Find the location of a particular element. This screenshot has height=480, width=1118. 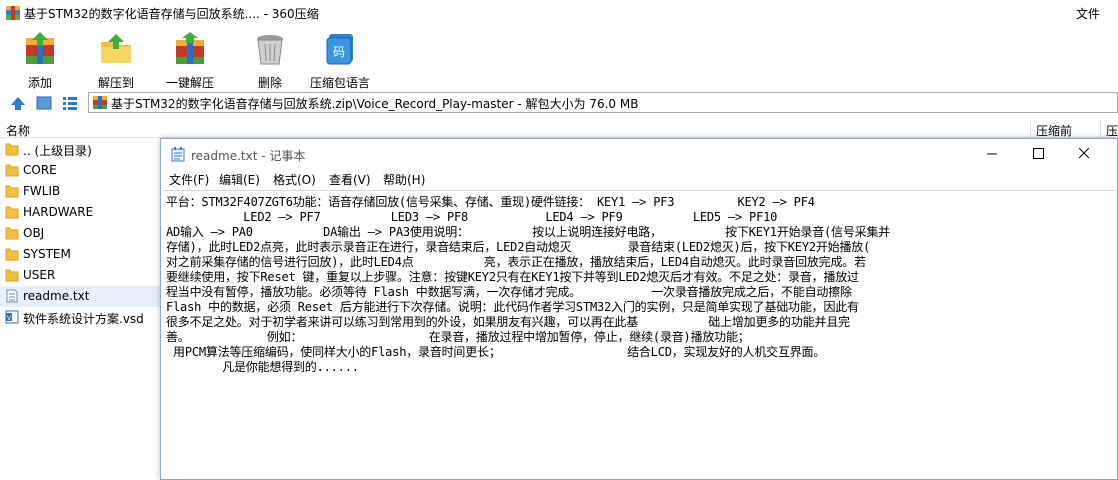

visio-file-icon: V is located at coordinates (12, 317).